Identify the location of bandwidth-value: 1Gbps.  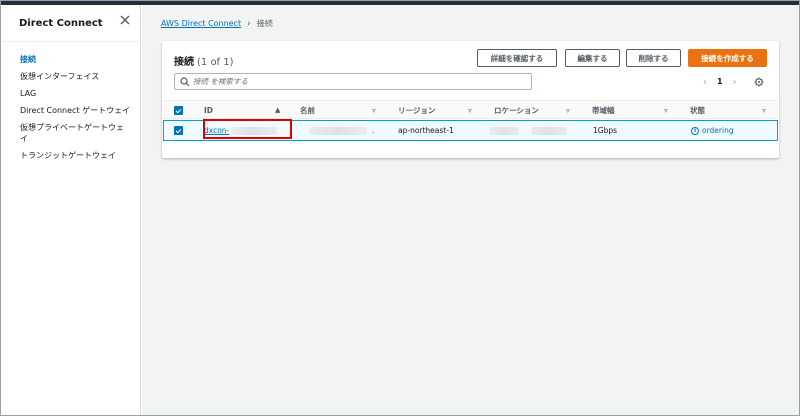
(605, 130).